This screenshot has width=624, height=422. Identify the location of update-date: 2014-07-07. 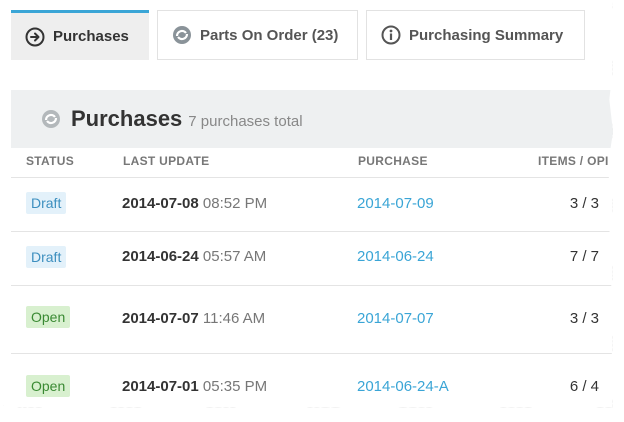
(160, 318).